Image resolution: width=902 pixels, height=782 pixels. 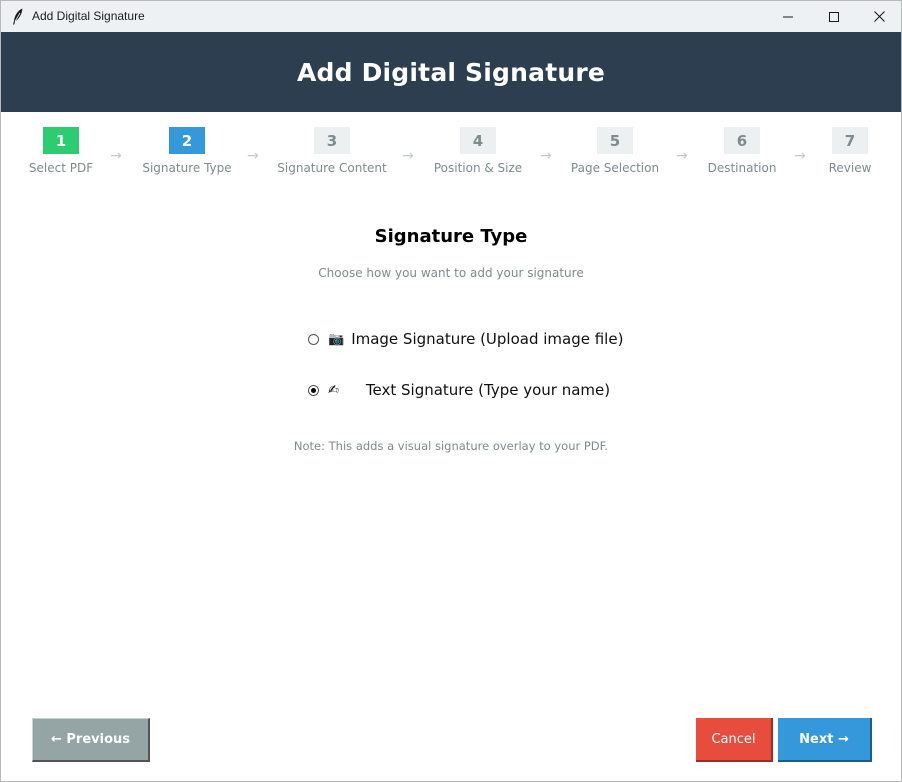 I want to click on step-signature-type: 2 Signature Type, so click(x=187, y=151).